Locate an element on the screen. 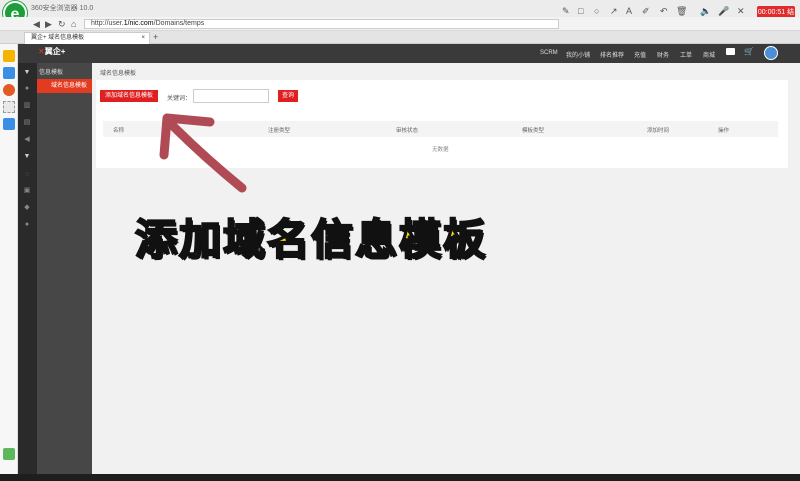 This screenshot has width=800, height=481. marker-icon: ✐ is located at coordinates (646, 11).